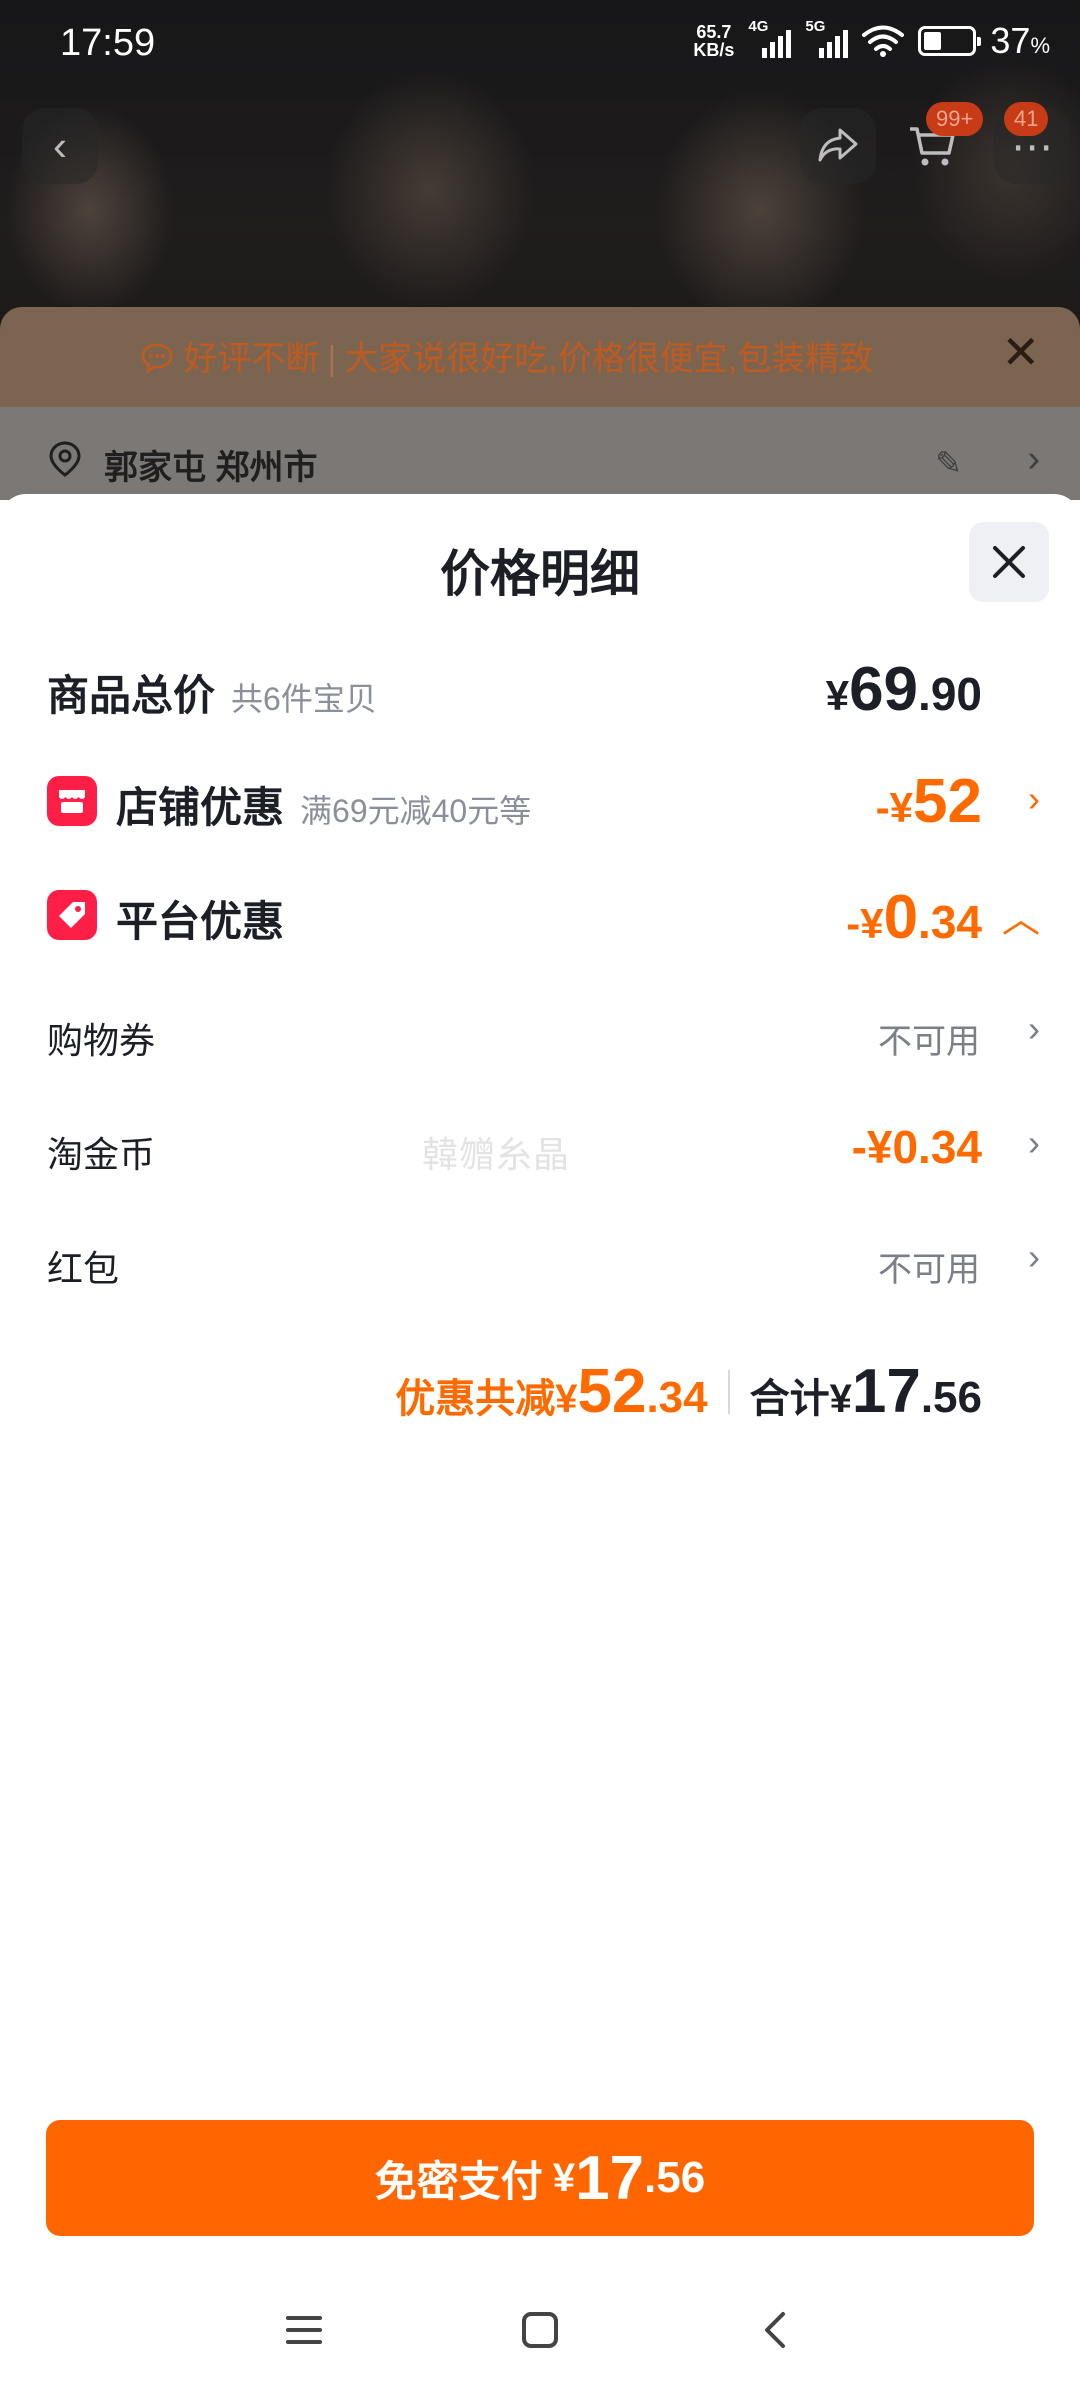  I want to click on close-icon, so click(1009, 562).